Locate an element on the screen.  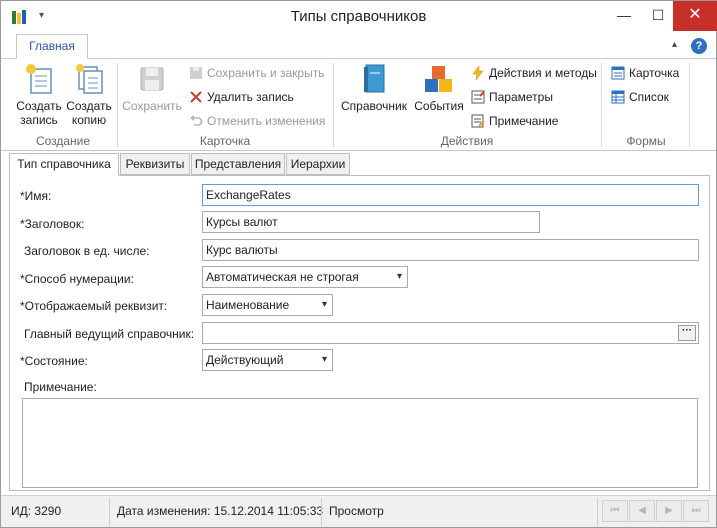
tab-hierarchies: Иерархии is located at coordinates (318, 164).